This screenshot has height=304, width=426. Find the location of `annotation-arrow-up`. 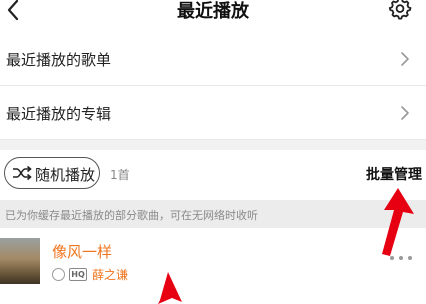

annotation-arrow-up is located at coordinates (398, 222).